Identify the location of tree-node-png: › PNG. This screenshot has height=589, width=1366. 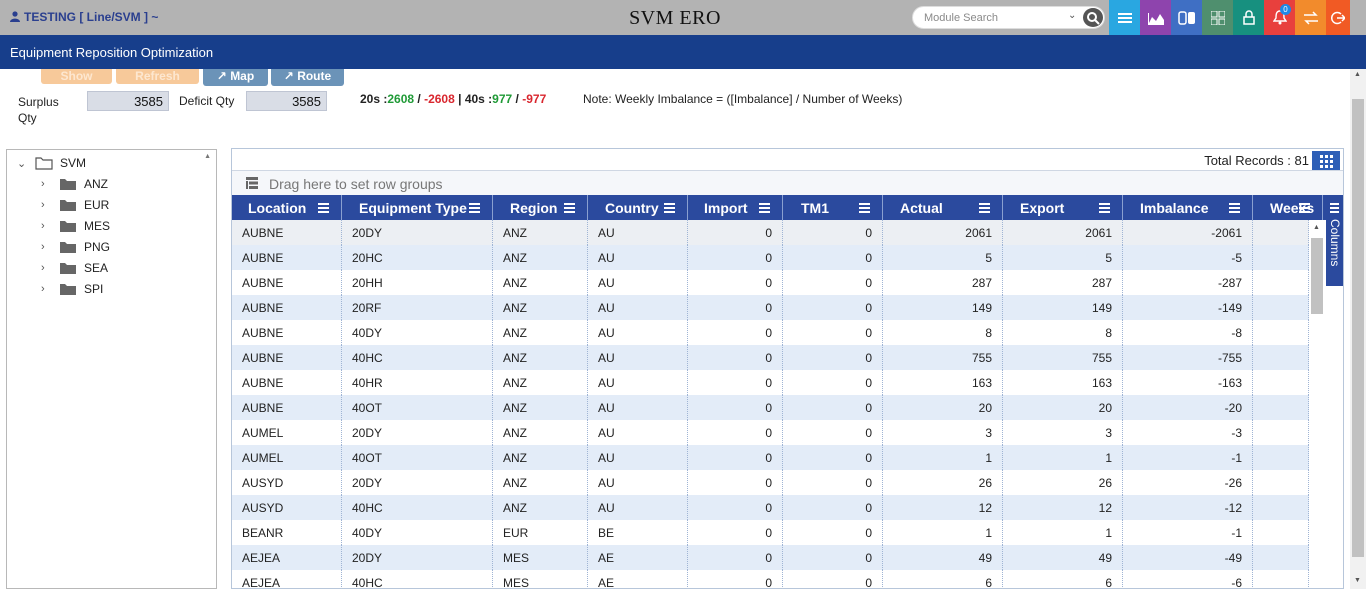
(75, 247).